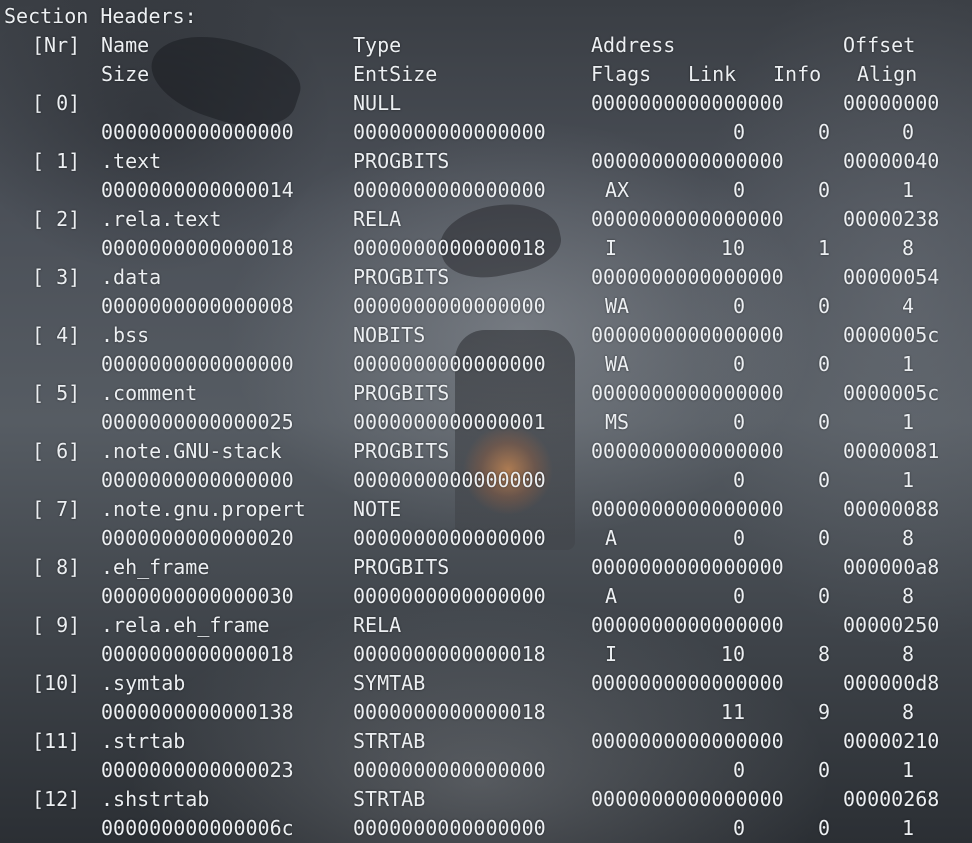  I want to click on section-row-secondary: 0000000000000030 0000000000000000 A 0 0 8, so click(488, 596).